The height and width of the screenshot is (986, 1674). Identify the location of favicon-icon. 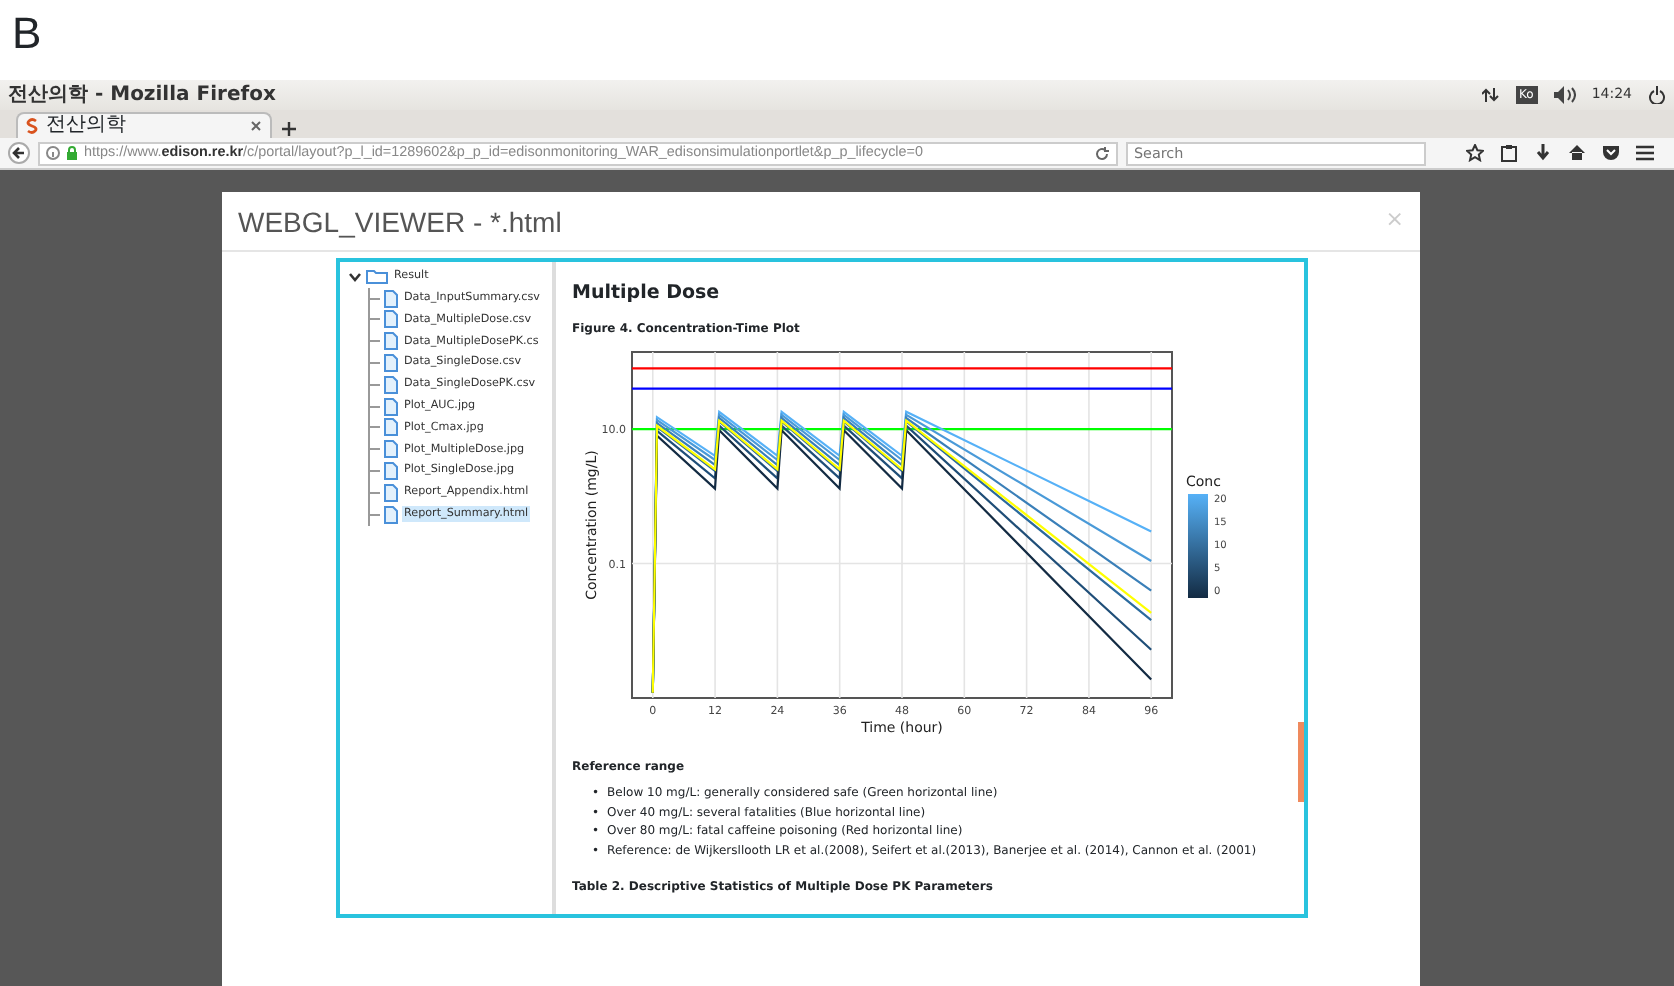
(32, 126).